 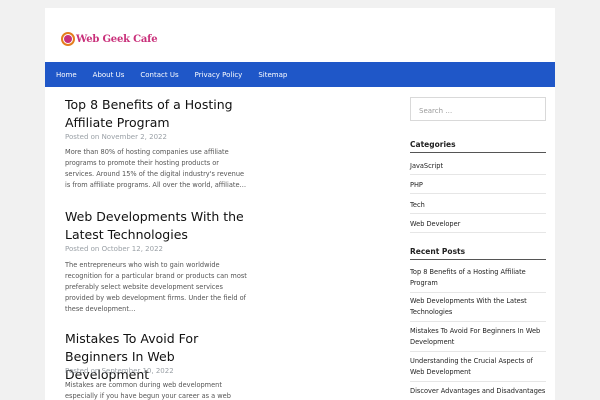 I want to click on site-header: Web Geek Cafe, so click(x=300, y=35).